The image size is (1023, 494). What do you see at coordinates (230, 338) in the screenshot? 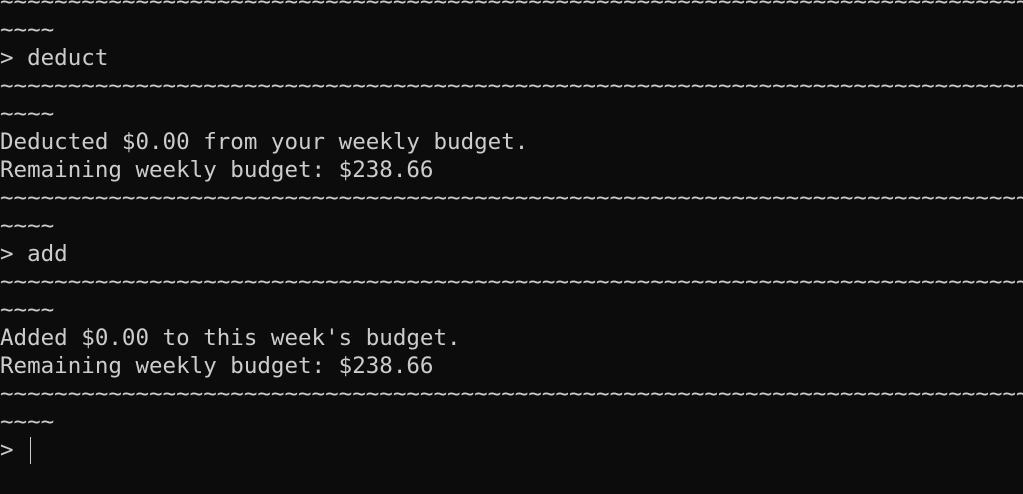
I see `output-added-message: Added $0.00 to this week's budget.` at bounding box center [230, 338].